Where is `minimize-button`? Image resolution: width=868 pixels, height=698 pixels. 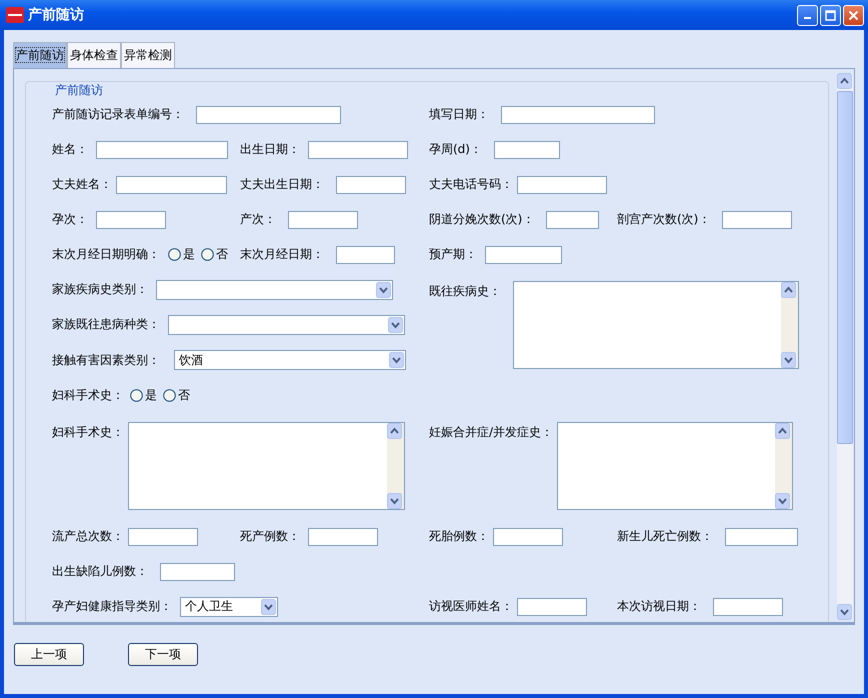
minimize-button is located at coordinates (807, 15).